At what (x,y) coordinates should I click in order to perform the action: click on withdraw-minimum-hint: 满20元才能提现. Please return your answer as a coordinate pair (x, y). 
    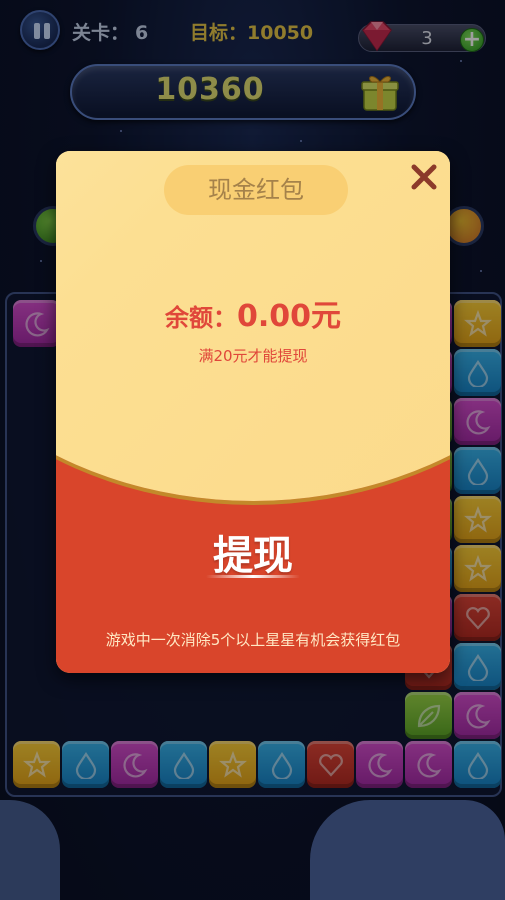
    Looking at the image, I should click on (253, 356).